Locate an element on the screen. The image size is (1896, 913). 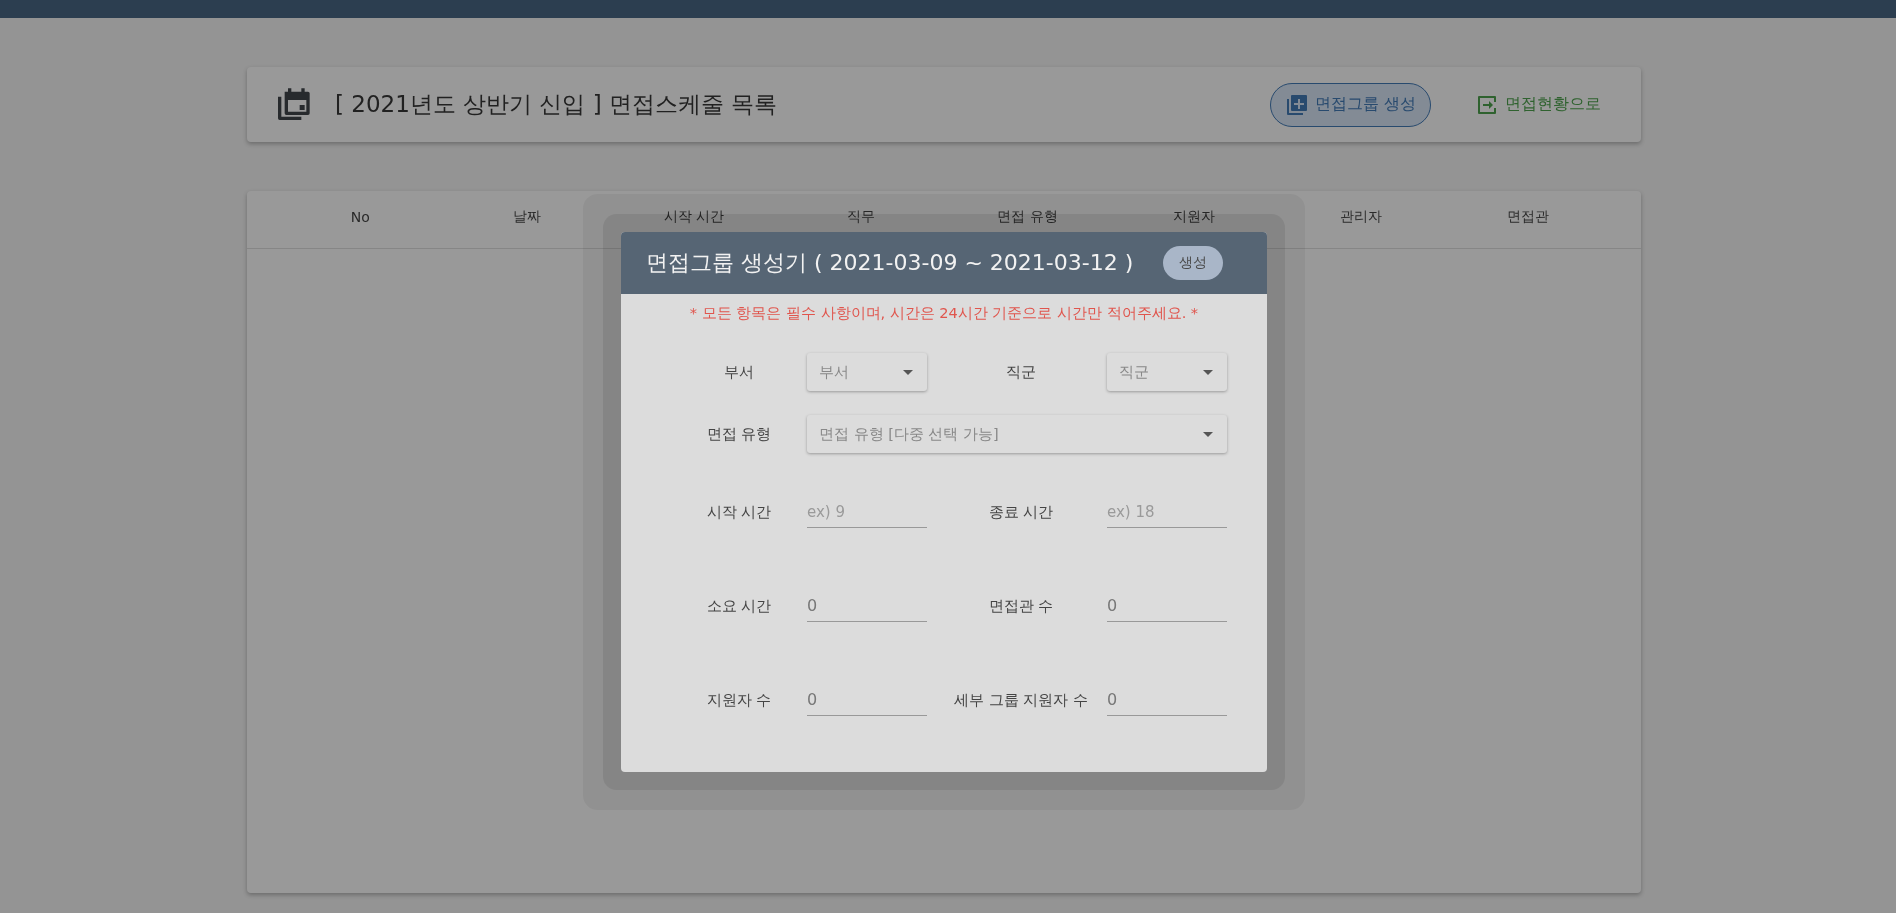
input-field: ex) 9 is located at coordinates (867, 512).